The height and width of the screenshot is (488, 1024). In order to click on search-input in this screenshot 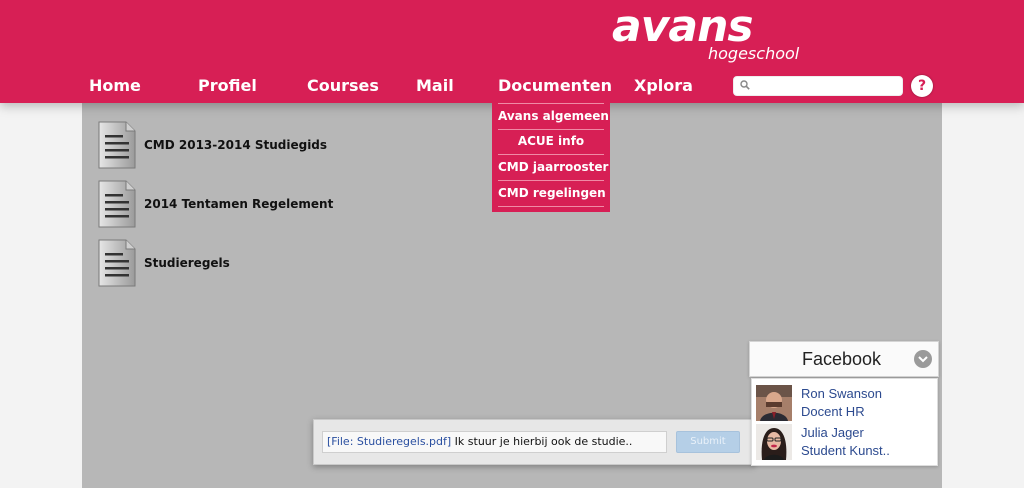, I will do `click(826, 86)`.